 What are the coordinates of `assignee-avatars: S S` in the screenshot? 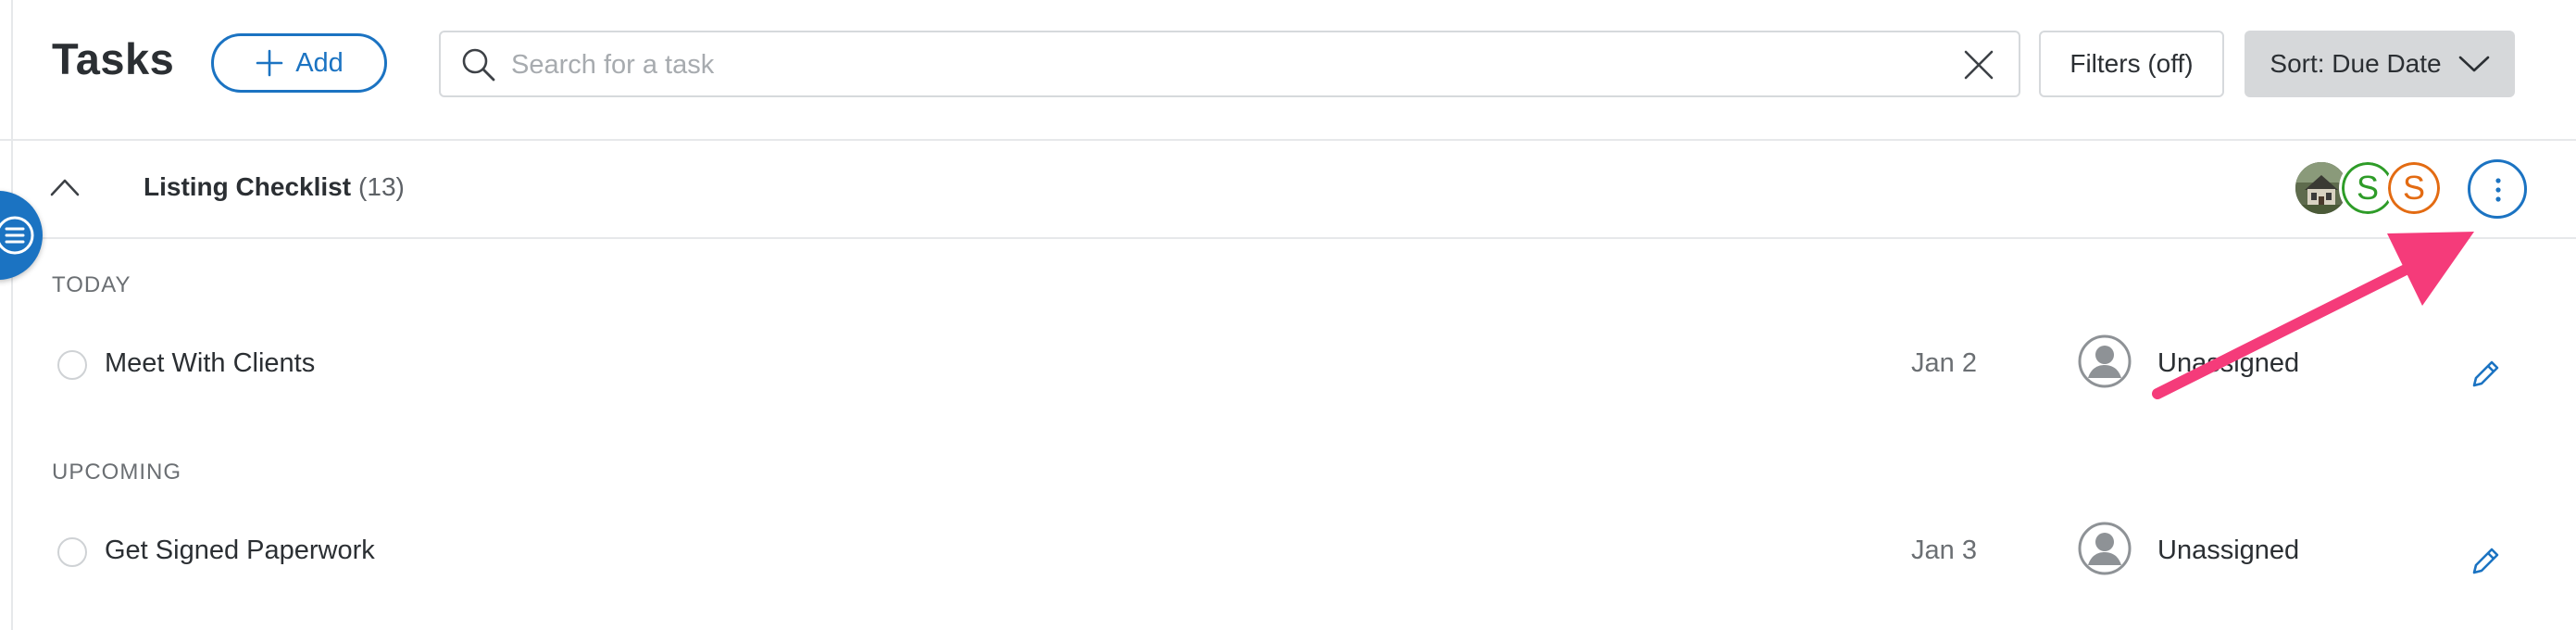 It's located at (2372, 188).